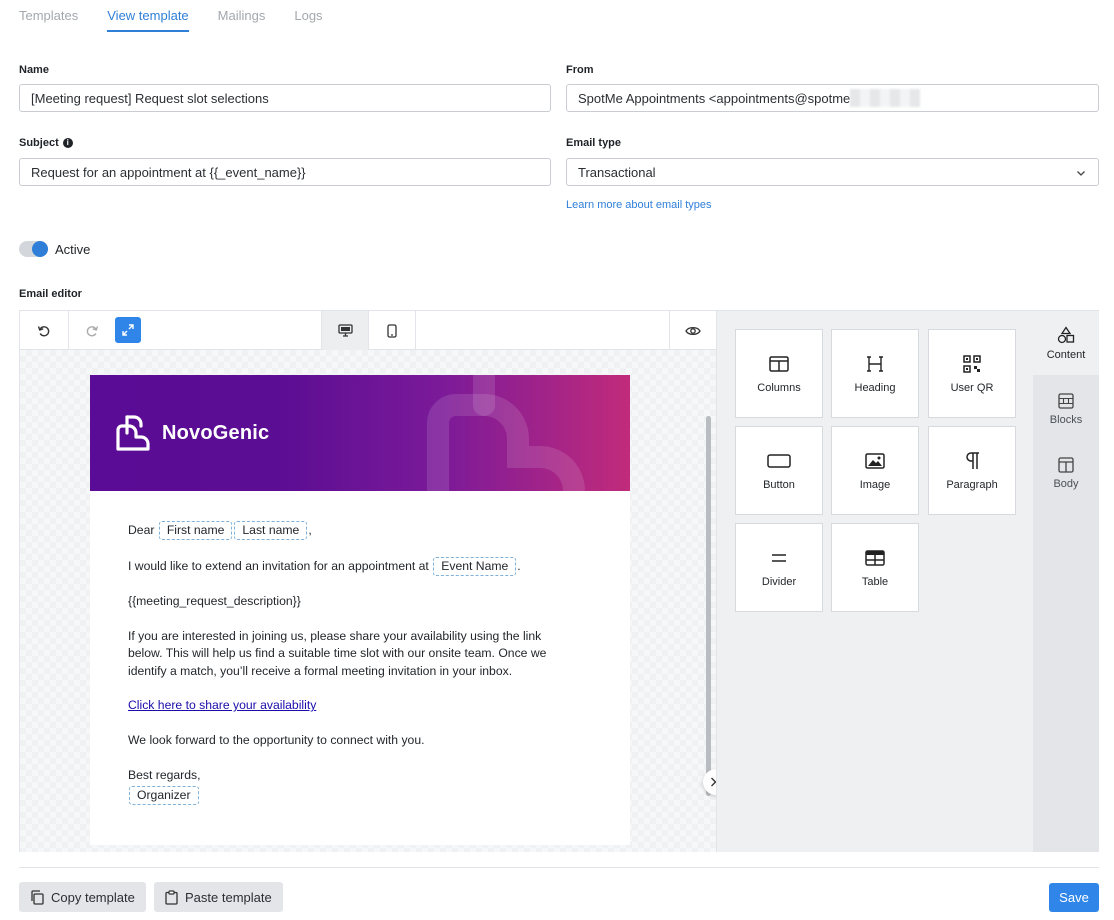 The image size is (1114, 920). I want to click on tile-label: Divider, so click(779, 582).